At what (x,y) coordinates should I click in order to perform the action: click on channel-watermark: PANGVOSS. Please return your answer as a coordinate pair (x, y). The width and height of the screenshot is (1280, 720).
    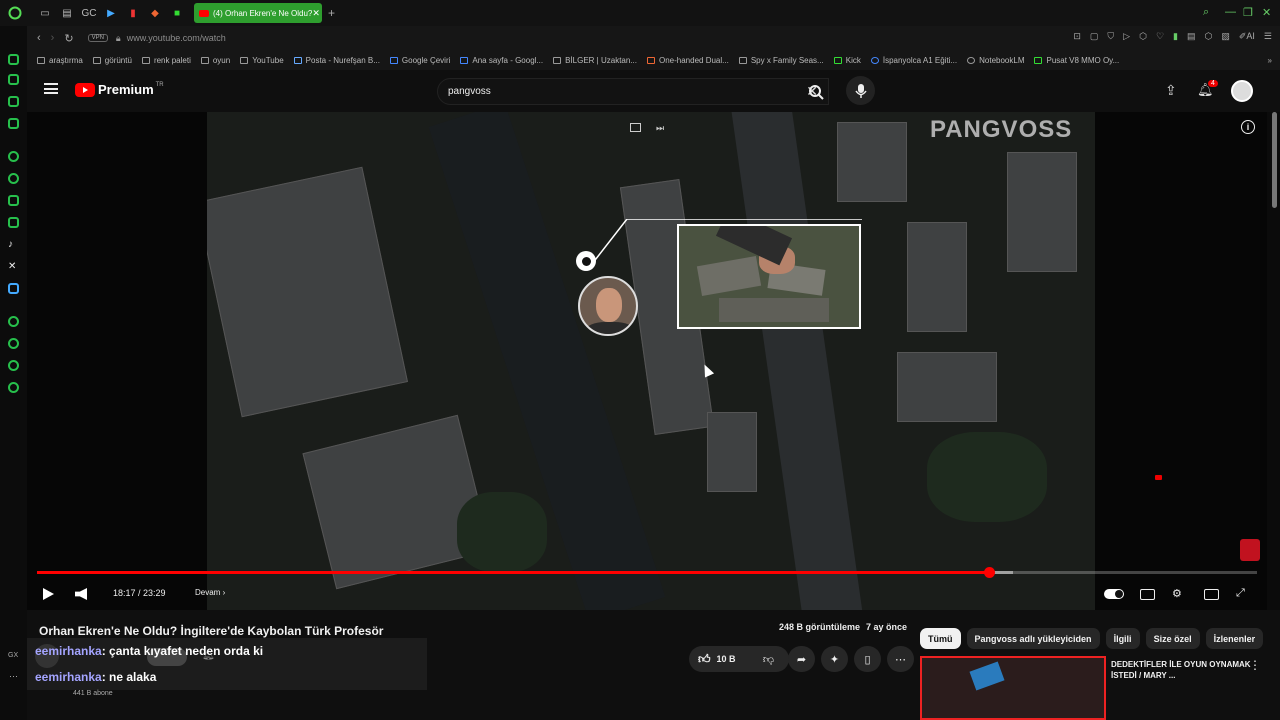
    Looking at the image, I should click on (1001, 130).